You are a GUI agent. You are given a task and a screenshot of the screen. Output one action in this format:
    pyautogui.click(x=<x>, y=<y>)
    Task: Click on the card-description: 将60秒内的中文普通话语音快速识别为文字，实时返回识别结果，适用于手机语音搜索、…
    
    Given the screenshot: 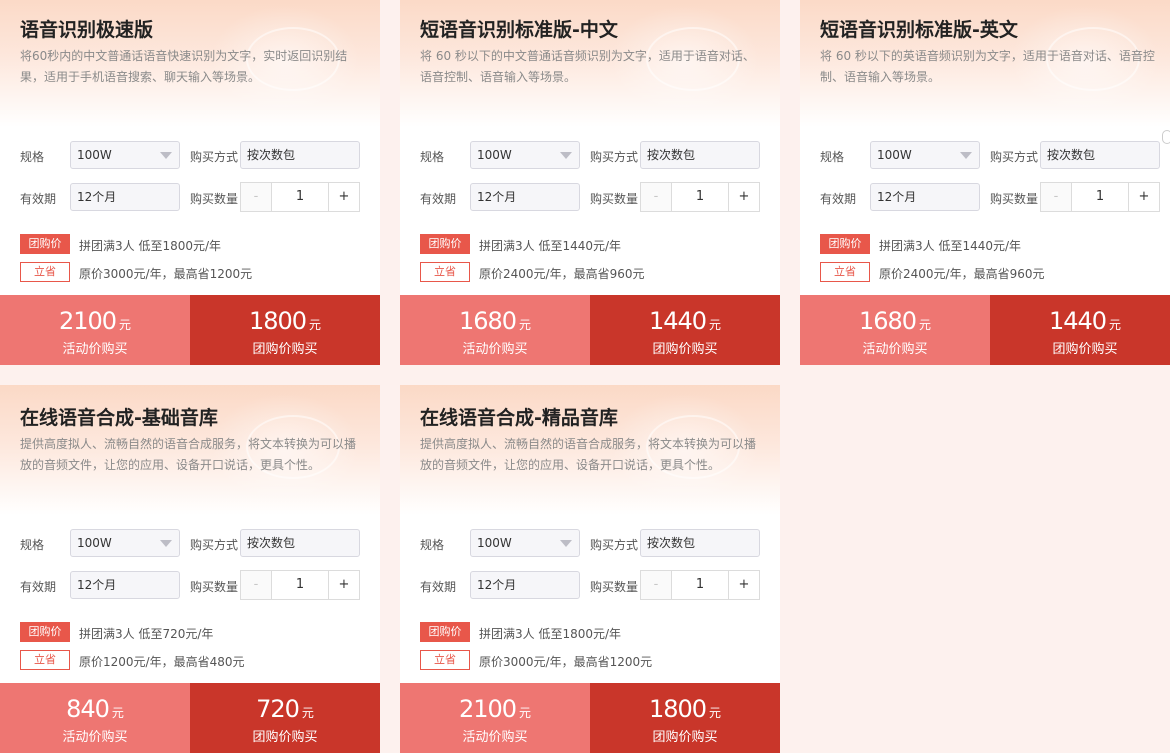 What is the action you would take?
    pyautogui.click(x=184, y=66)
    